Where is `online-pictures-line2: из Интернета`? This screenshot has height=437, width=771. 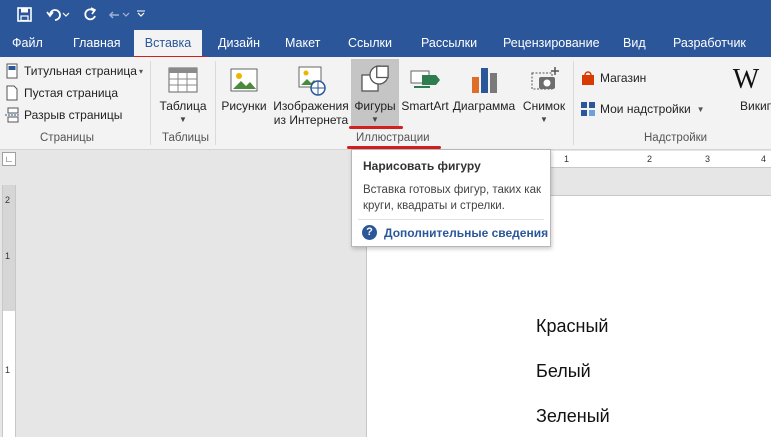
online-pictures-line2: из Интернета is located at coordinates (311, 120).